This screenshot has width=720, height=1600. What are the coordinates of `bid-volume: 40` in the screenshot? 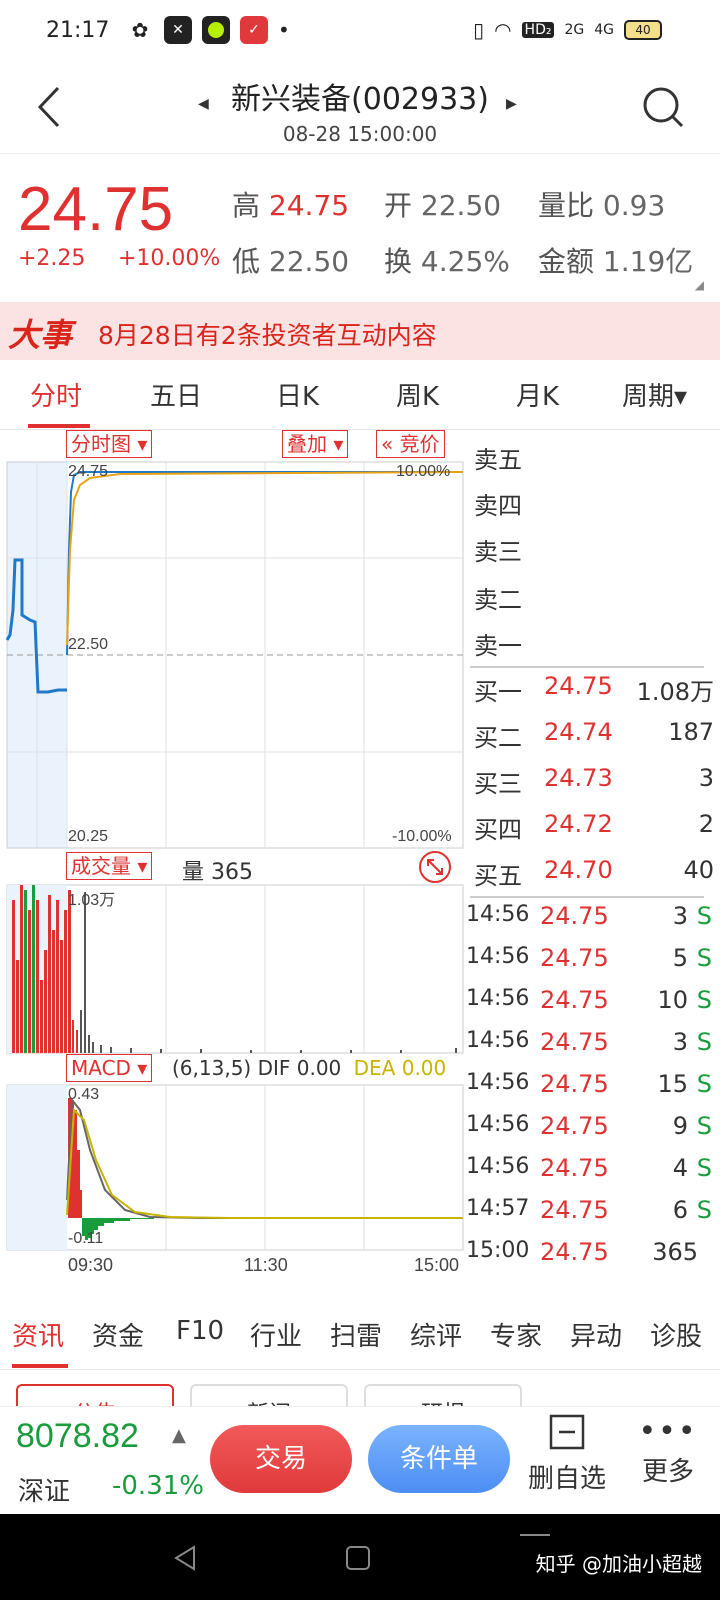 It's located at (698, 870).